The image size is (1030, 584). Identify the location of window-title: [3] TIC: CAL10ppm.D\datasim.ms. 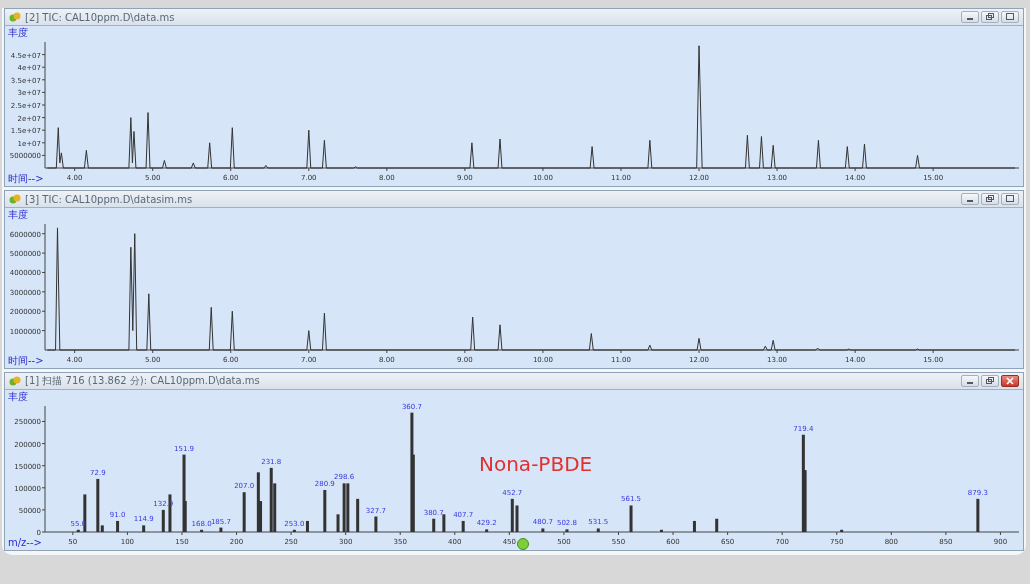
(109, 199).